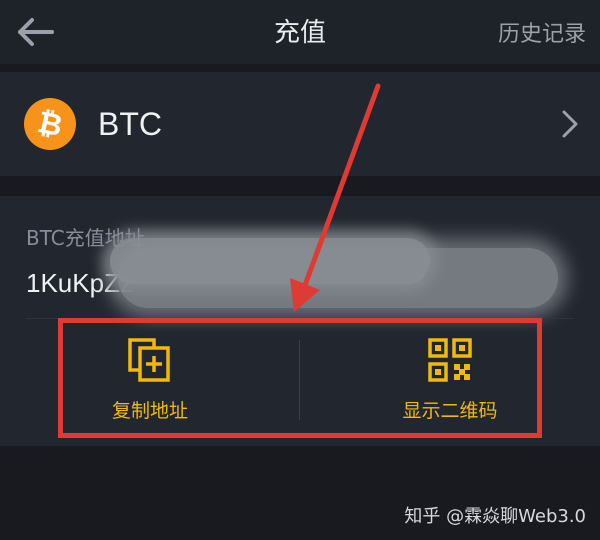  Describe the element at coordinates (270, 261) in the screenshot. I see `address-redaction-top` at that location.